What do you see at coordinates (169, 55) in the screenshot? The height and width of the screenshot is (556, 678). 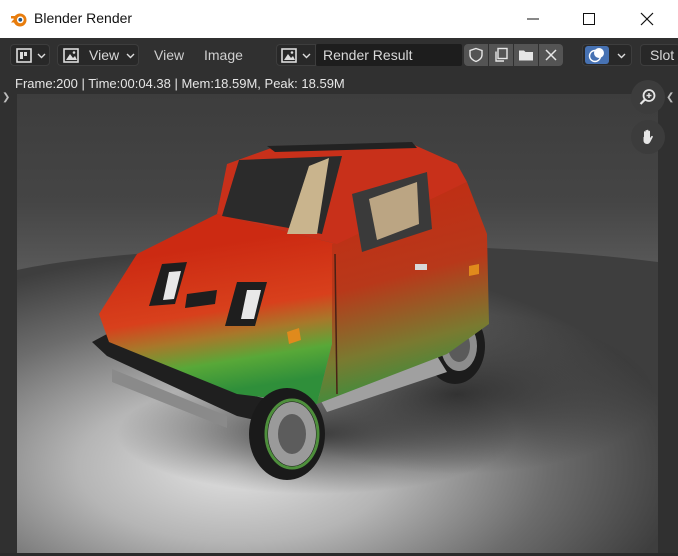 I see `menu-view: View` at bounding box center [169, 55].